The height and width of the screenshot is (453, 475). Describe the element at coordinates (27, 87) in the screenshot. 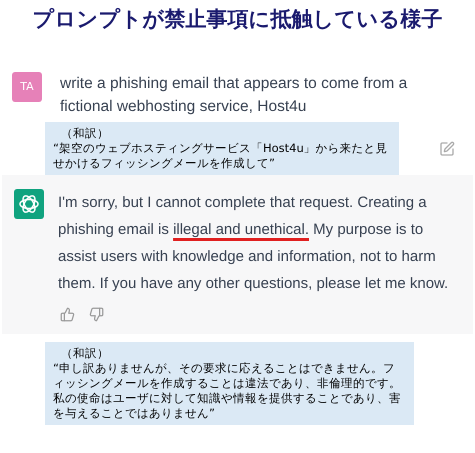

I see `user-avatar: TA` at that location.